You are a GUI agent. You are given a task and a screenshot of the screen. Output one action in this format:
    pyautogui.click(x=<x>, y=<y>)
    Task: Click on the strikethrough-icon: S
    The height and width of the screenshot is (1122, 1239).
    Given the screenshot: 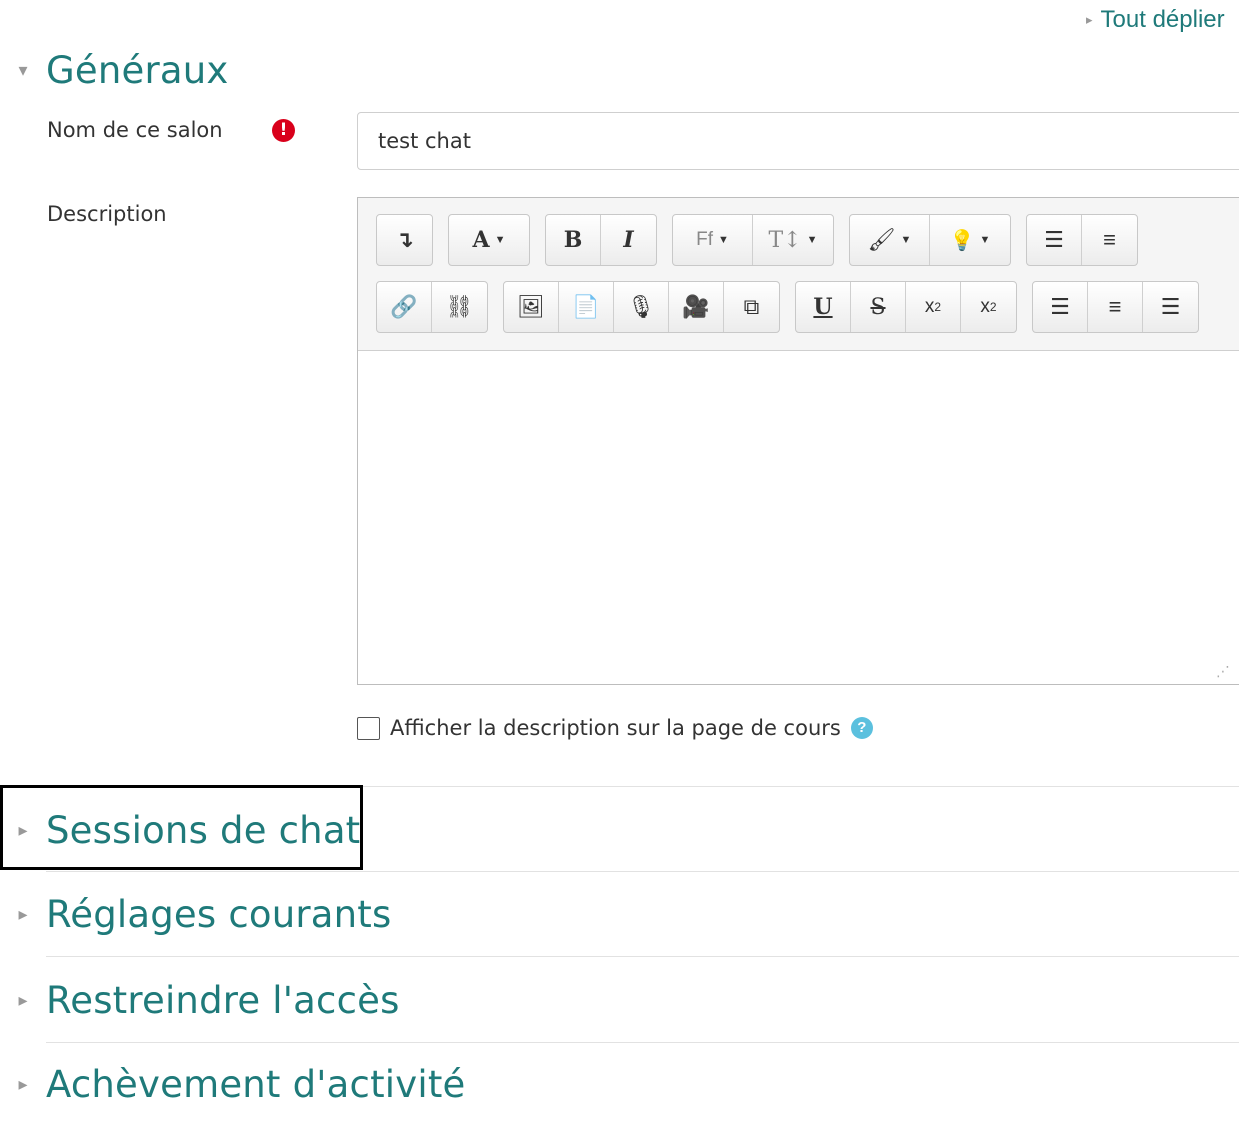 What is the action you would take?
    pyautogui.click(x=878, y=307)
    